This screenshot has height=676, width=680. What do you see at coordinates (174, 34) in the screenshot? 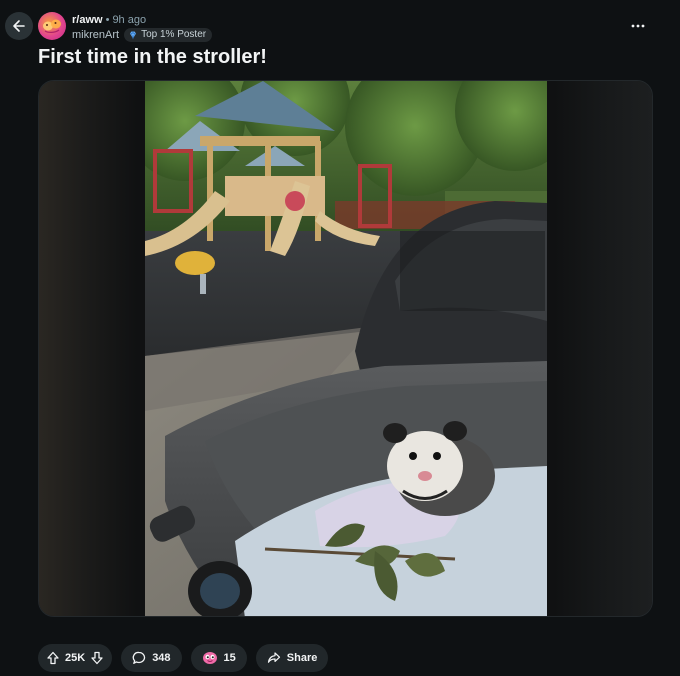
I see `badge-label: Top 1% Poster` at bounding box center [174, 34].